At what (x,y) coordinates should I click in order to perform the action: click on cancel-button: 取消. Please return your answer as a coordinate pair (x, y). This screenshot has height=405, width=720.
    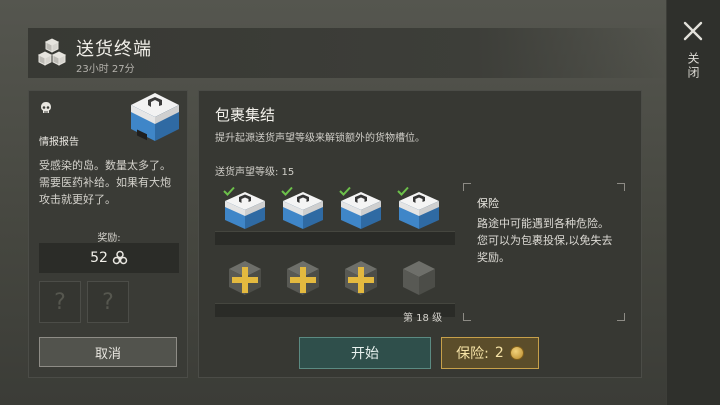
    Looking at the image, I should click on (108, 352).